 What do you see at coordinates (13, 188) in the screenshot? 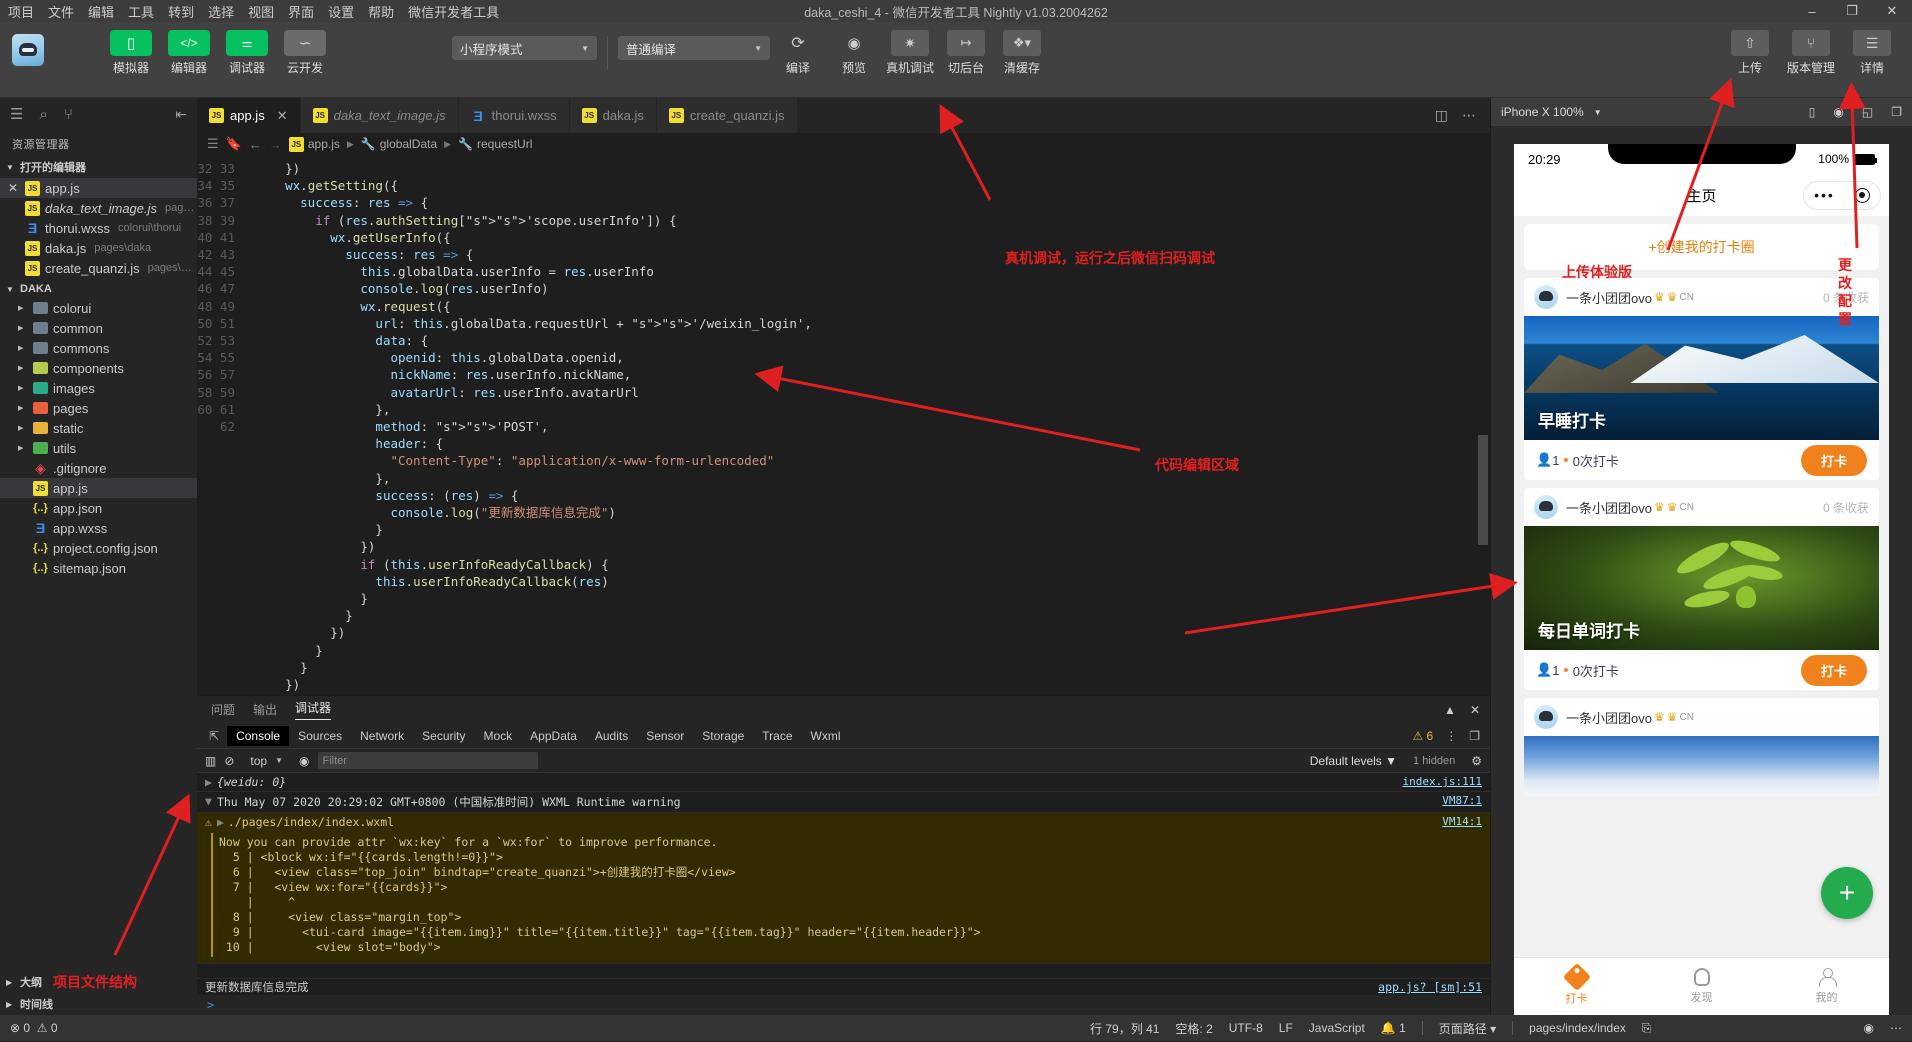
I see `close-icon: ✕` at bounding box center [13, 188].